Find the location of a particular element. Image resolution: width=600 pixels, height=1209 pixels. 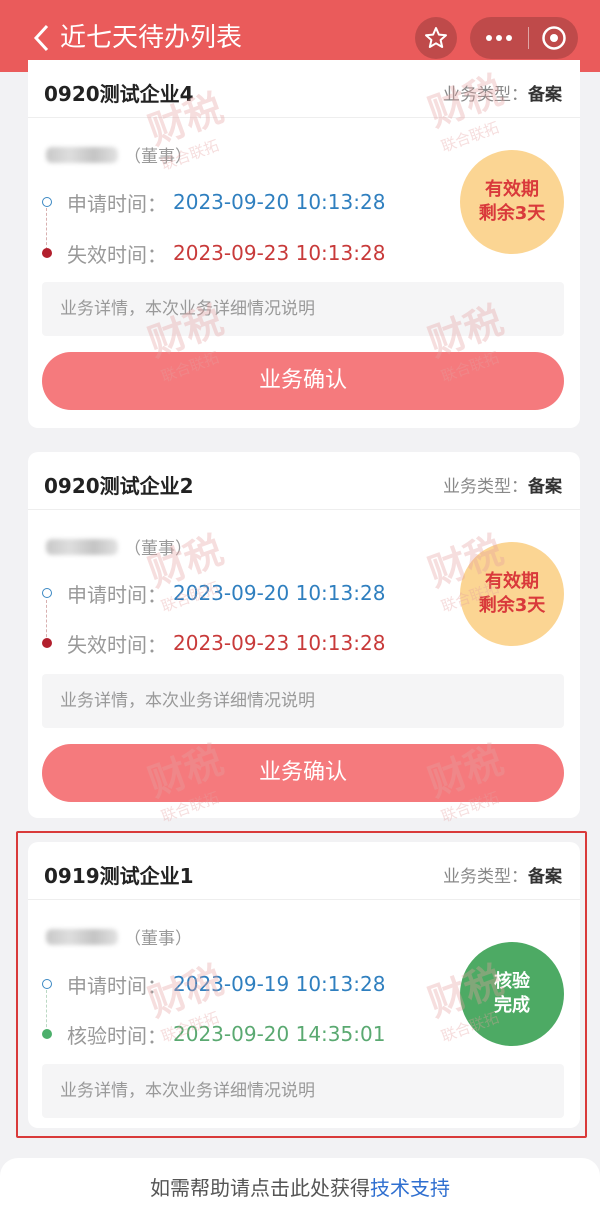

verify-time-label: 核验时间： is located at coordinates (117, 1035).